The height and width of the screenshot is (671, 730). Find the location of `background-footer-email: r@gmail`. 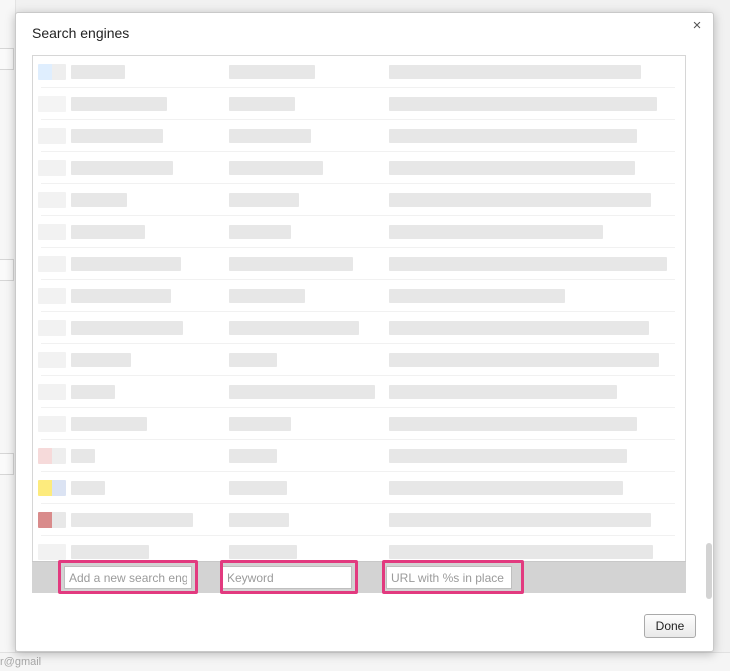

background-footer-email: r@gmail is located at coordinates (21, 662).